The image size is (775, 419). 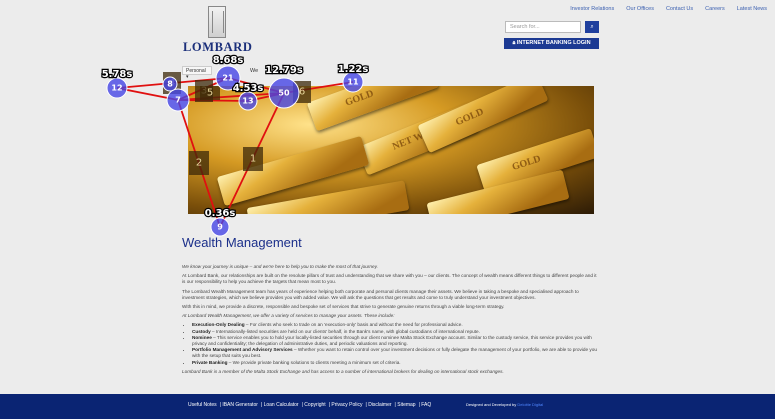 I want to click on aoi-marker, so click(x=172, y=83).